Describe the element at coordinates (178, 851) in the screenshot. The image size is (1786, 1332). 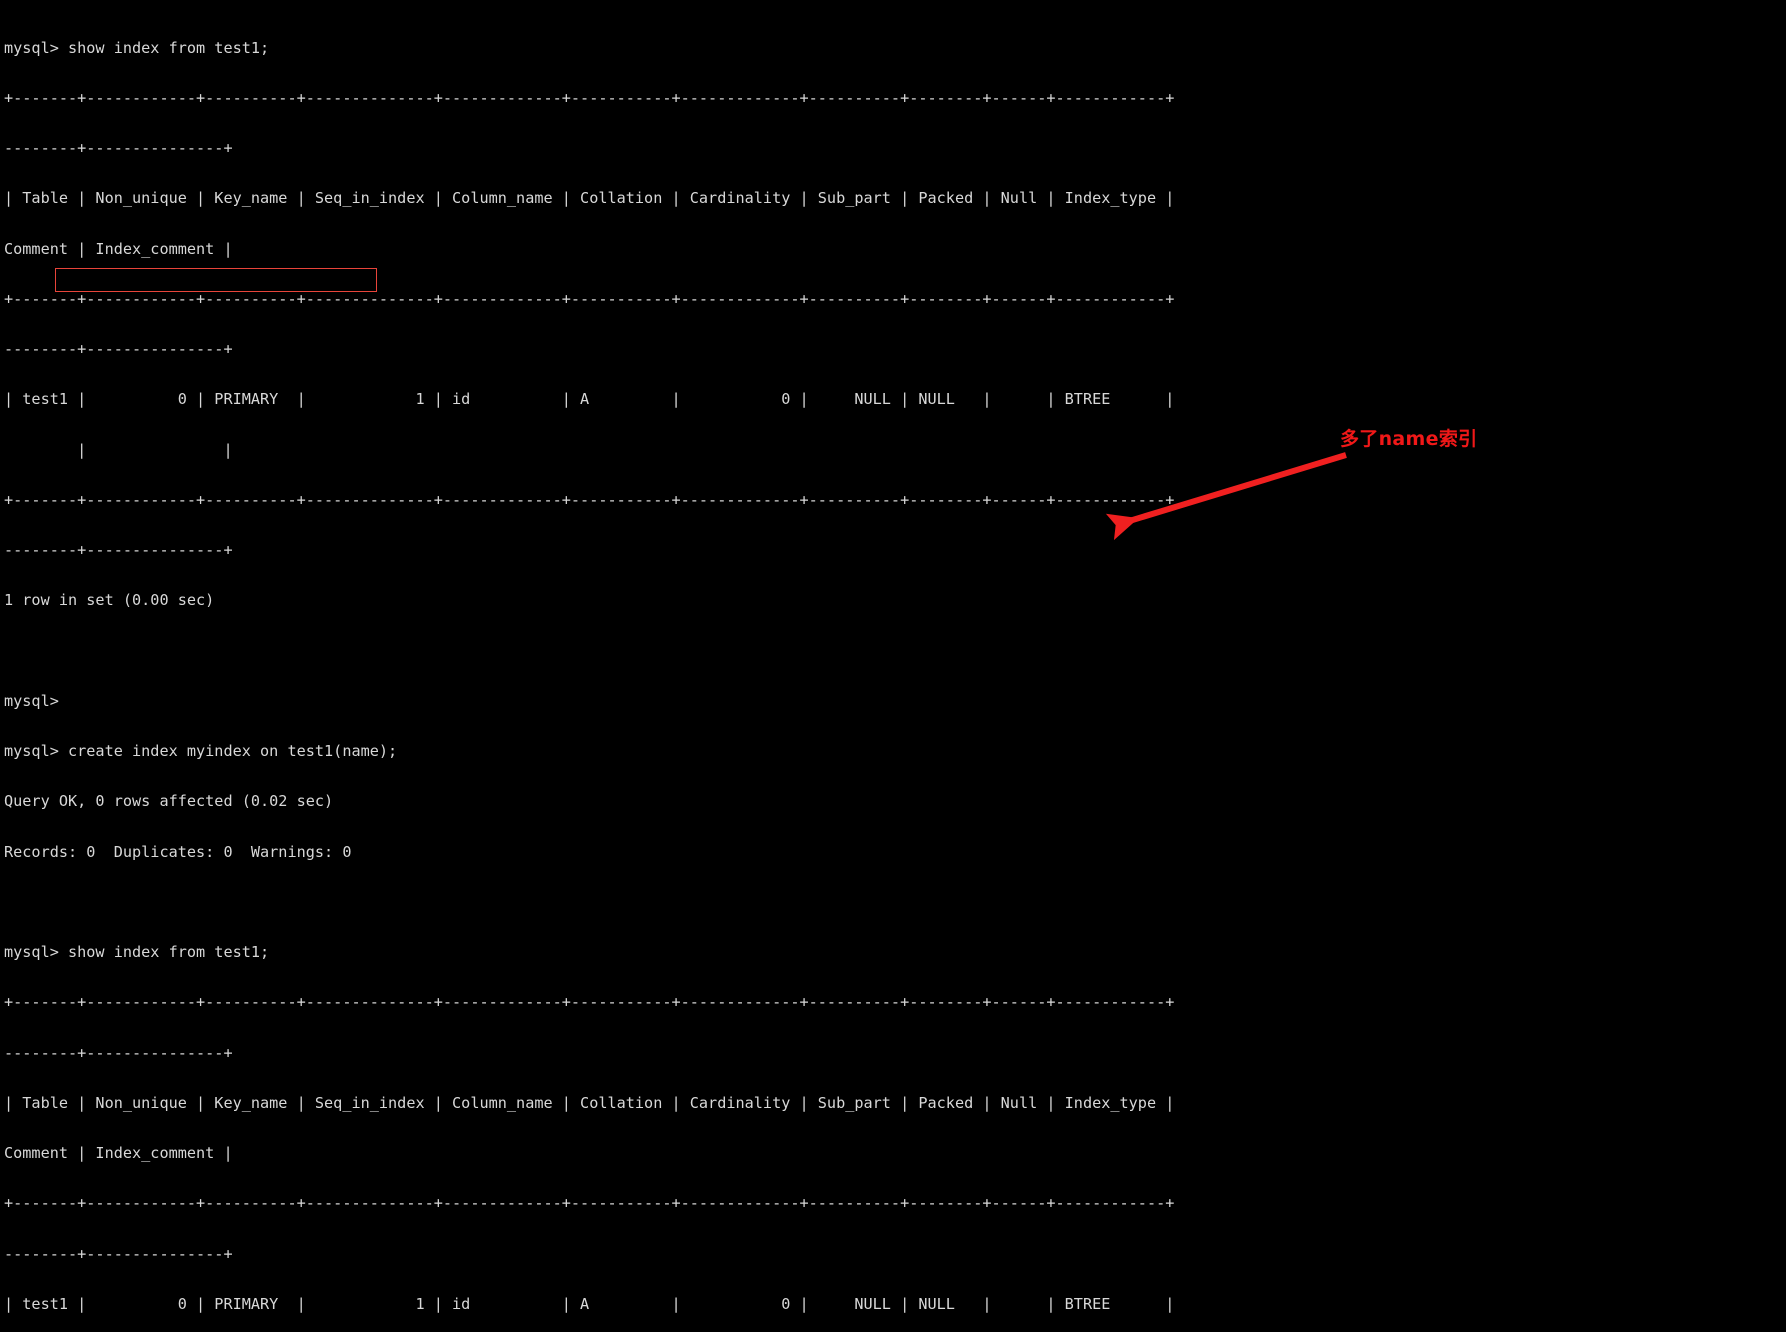
I see `terminal-line: Records: 0 Duplicates: 0 Warnings: 0` at that location.